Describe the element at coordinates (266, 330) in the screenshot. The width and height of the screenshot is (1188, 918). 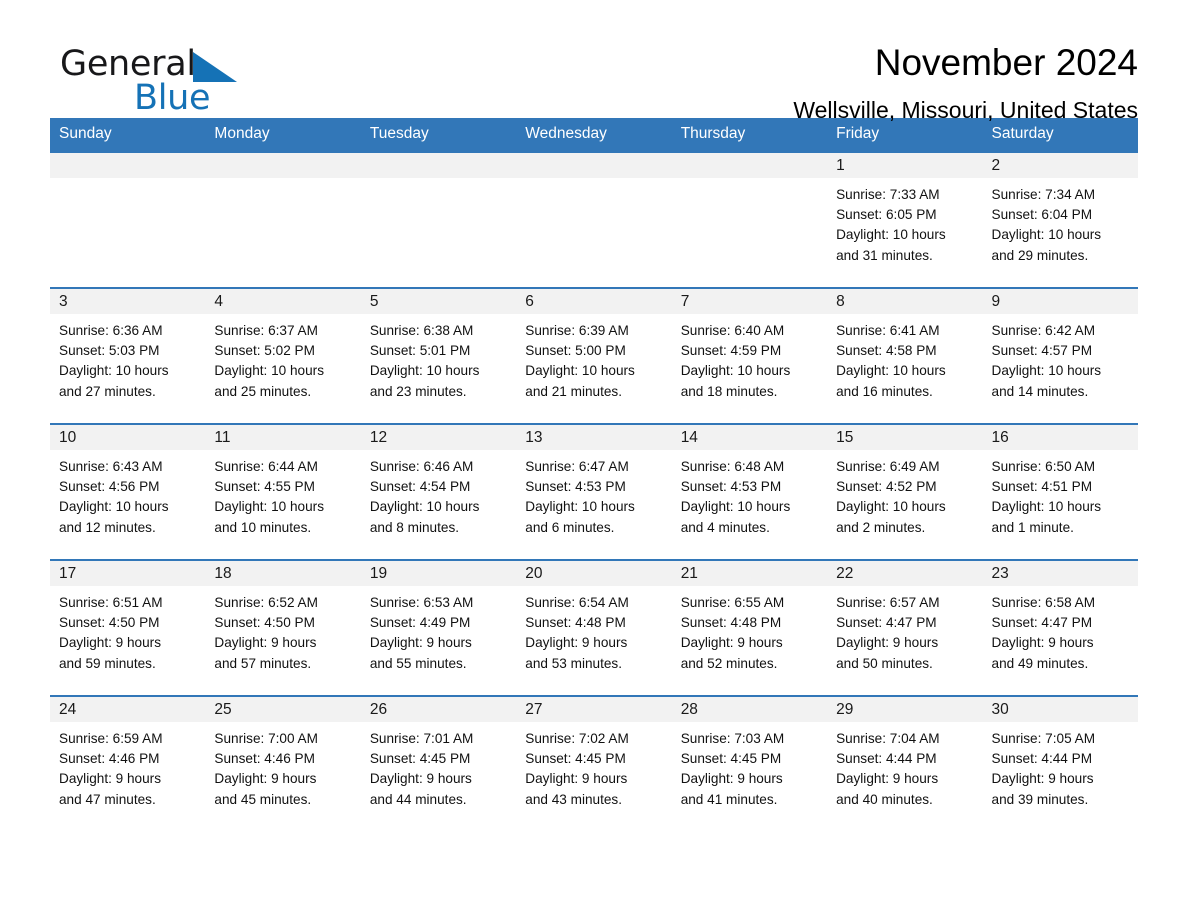
I see `sunrise-time: Sunrise: 6:37 AM` at that location.